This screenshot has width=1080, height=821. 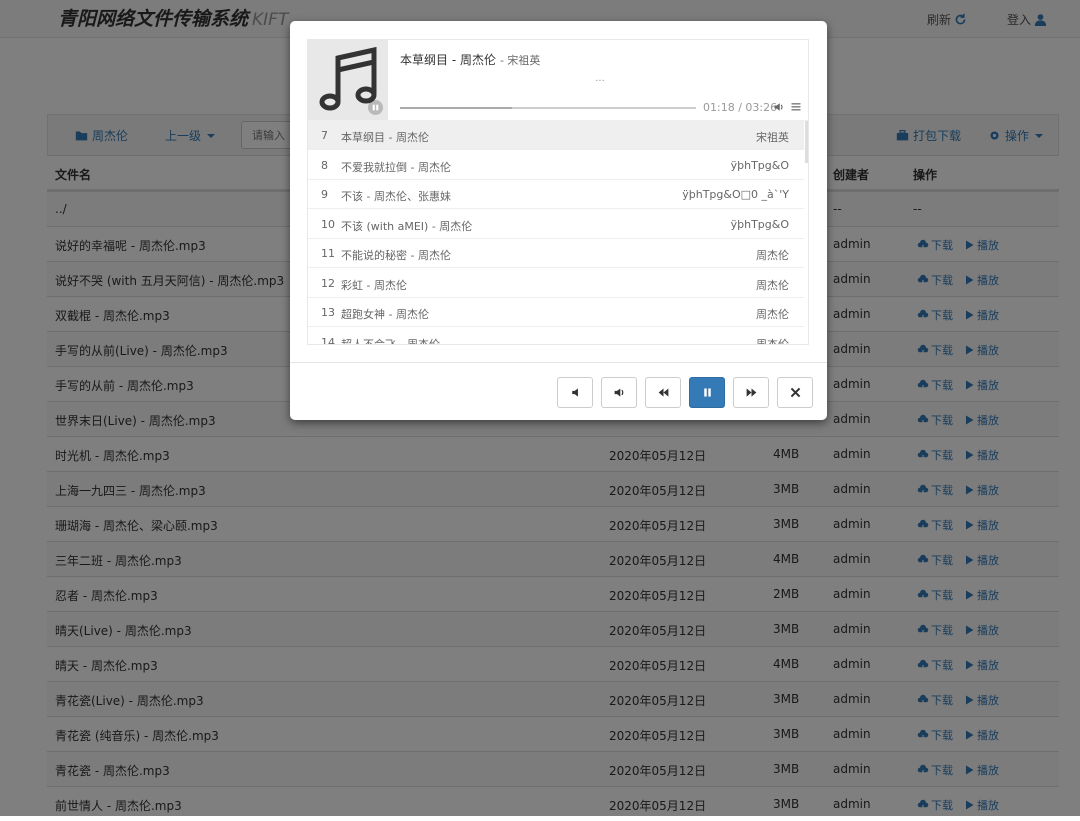 What do you see at coordinates (396, 167) in the screenshot?
I see `playlist-title: 不爱我就拉倒 - 周杰伦` at bounding box center [396, 167].